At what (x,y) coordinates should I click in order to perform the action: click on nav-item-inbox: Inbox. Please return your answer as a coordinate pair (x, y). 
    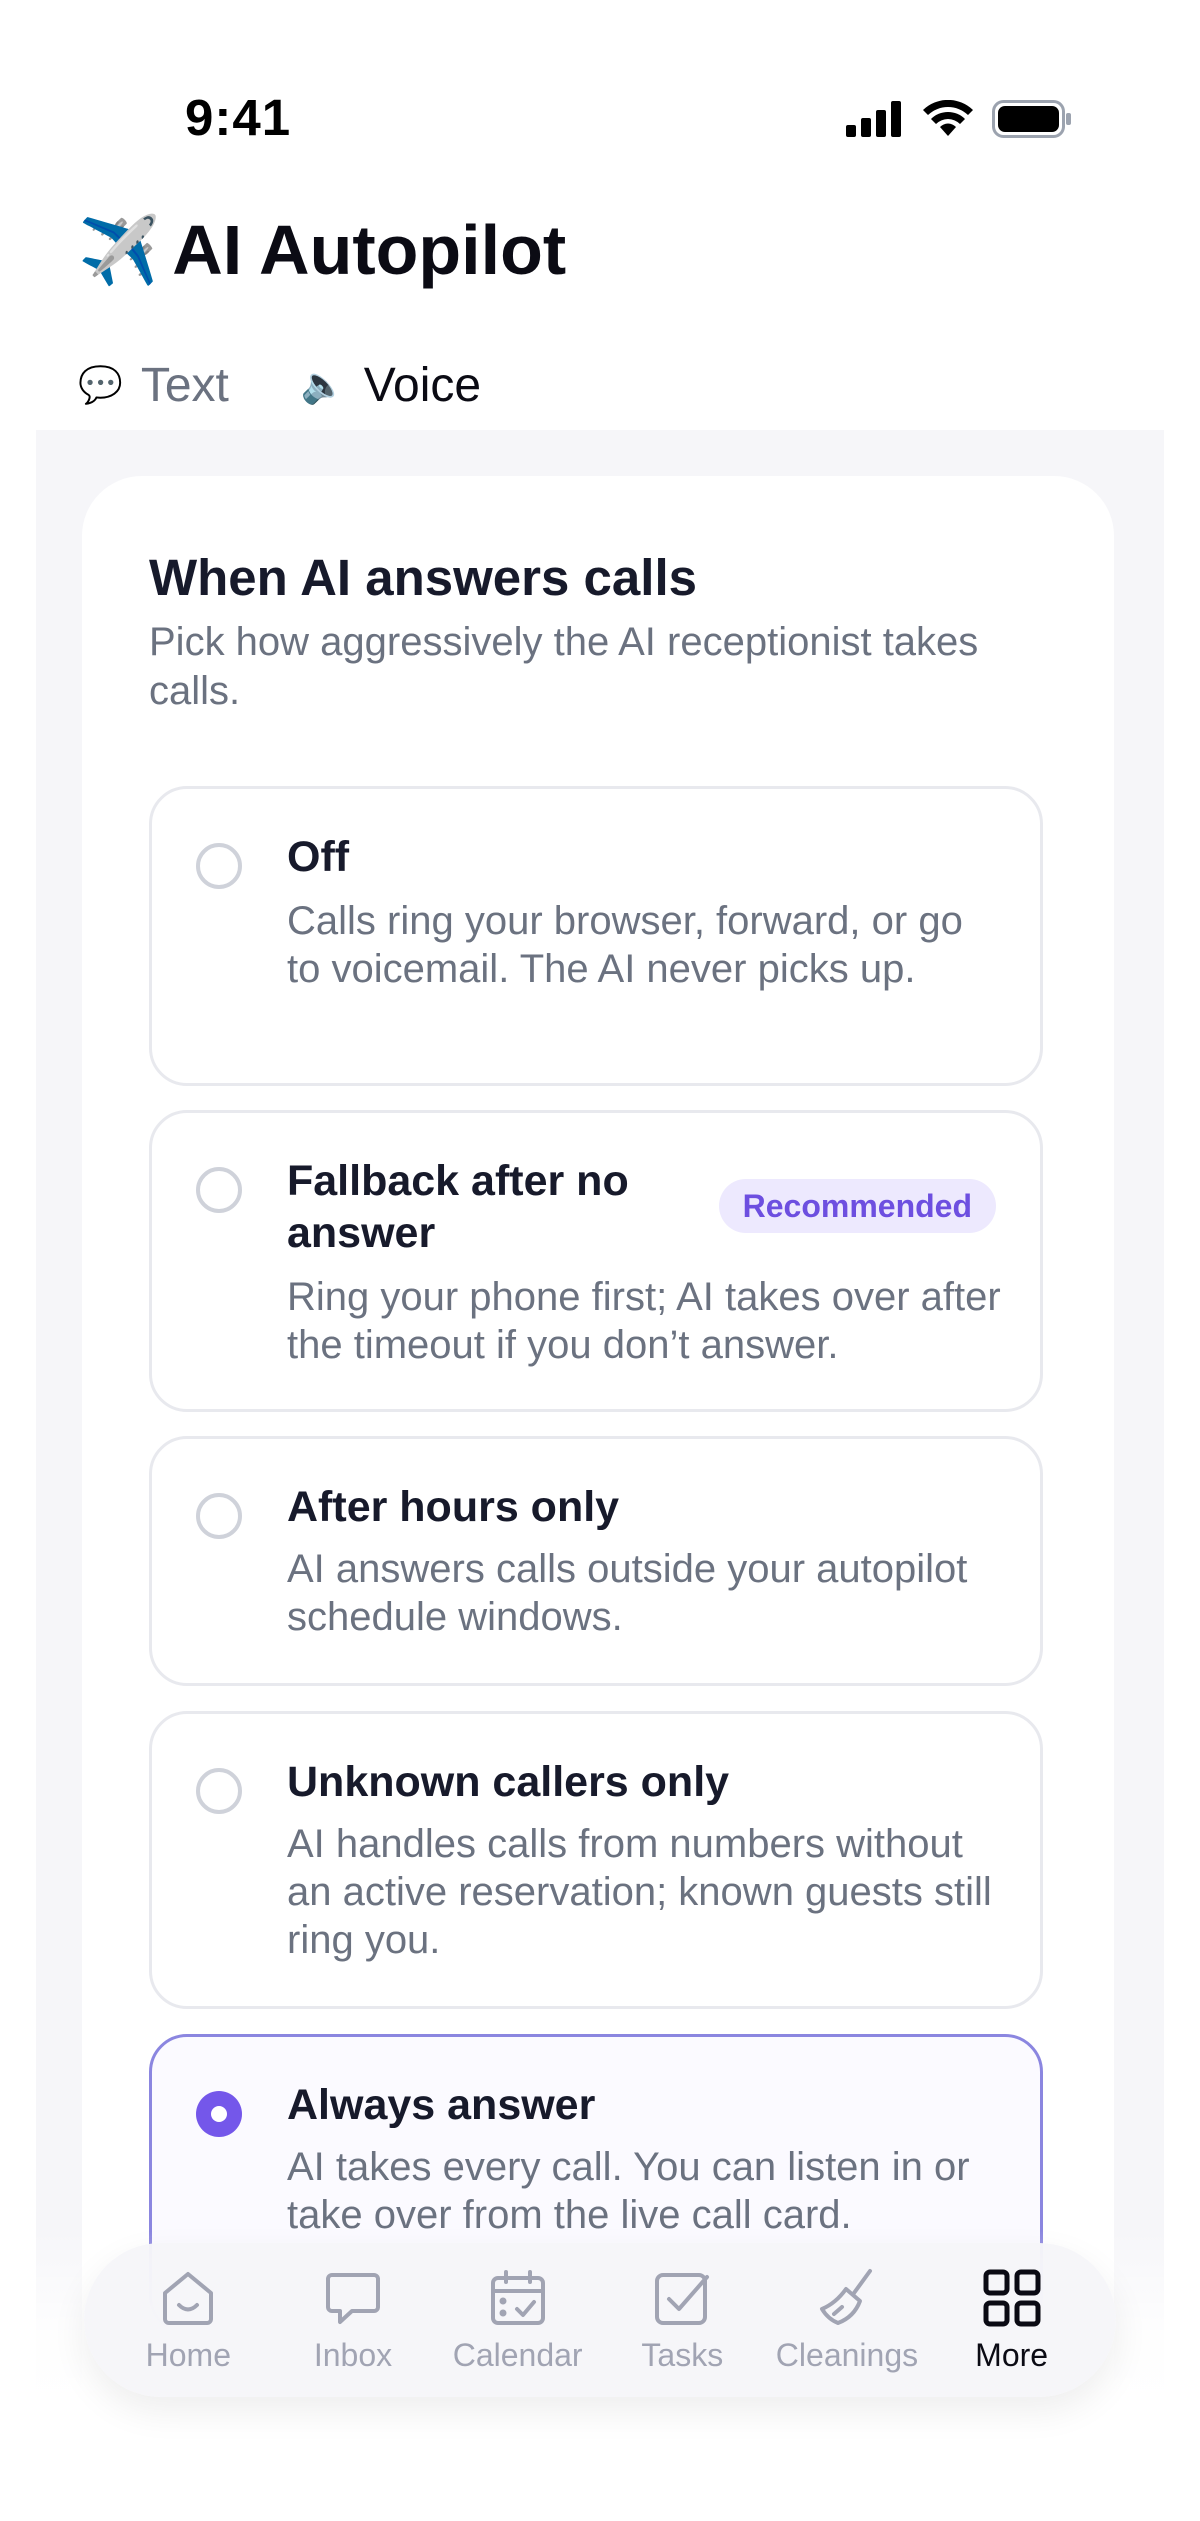
    Looking at the image, I should click on (353, 2320).